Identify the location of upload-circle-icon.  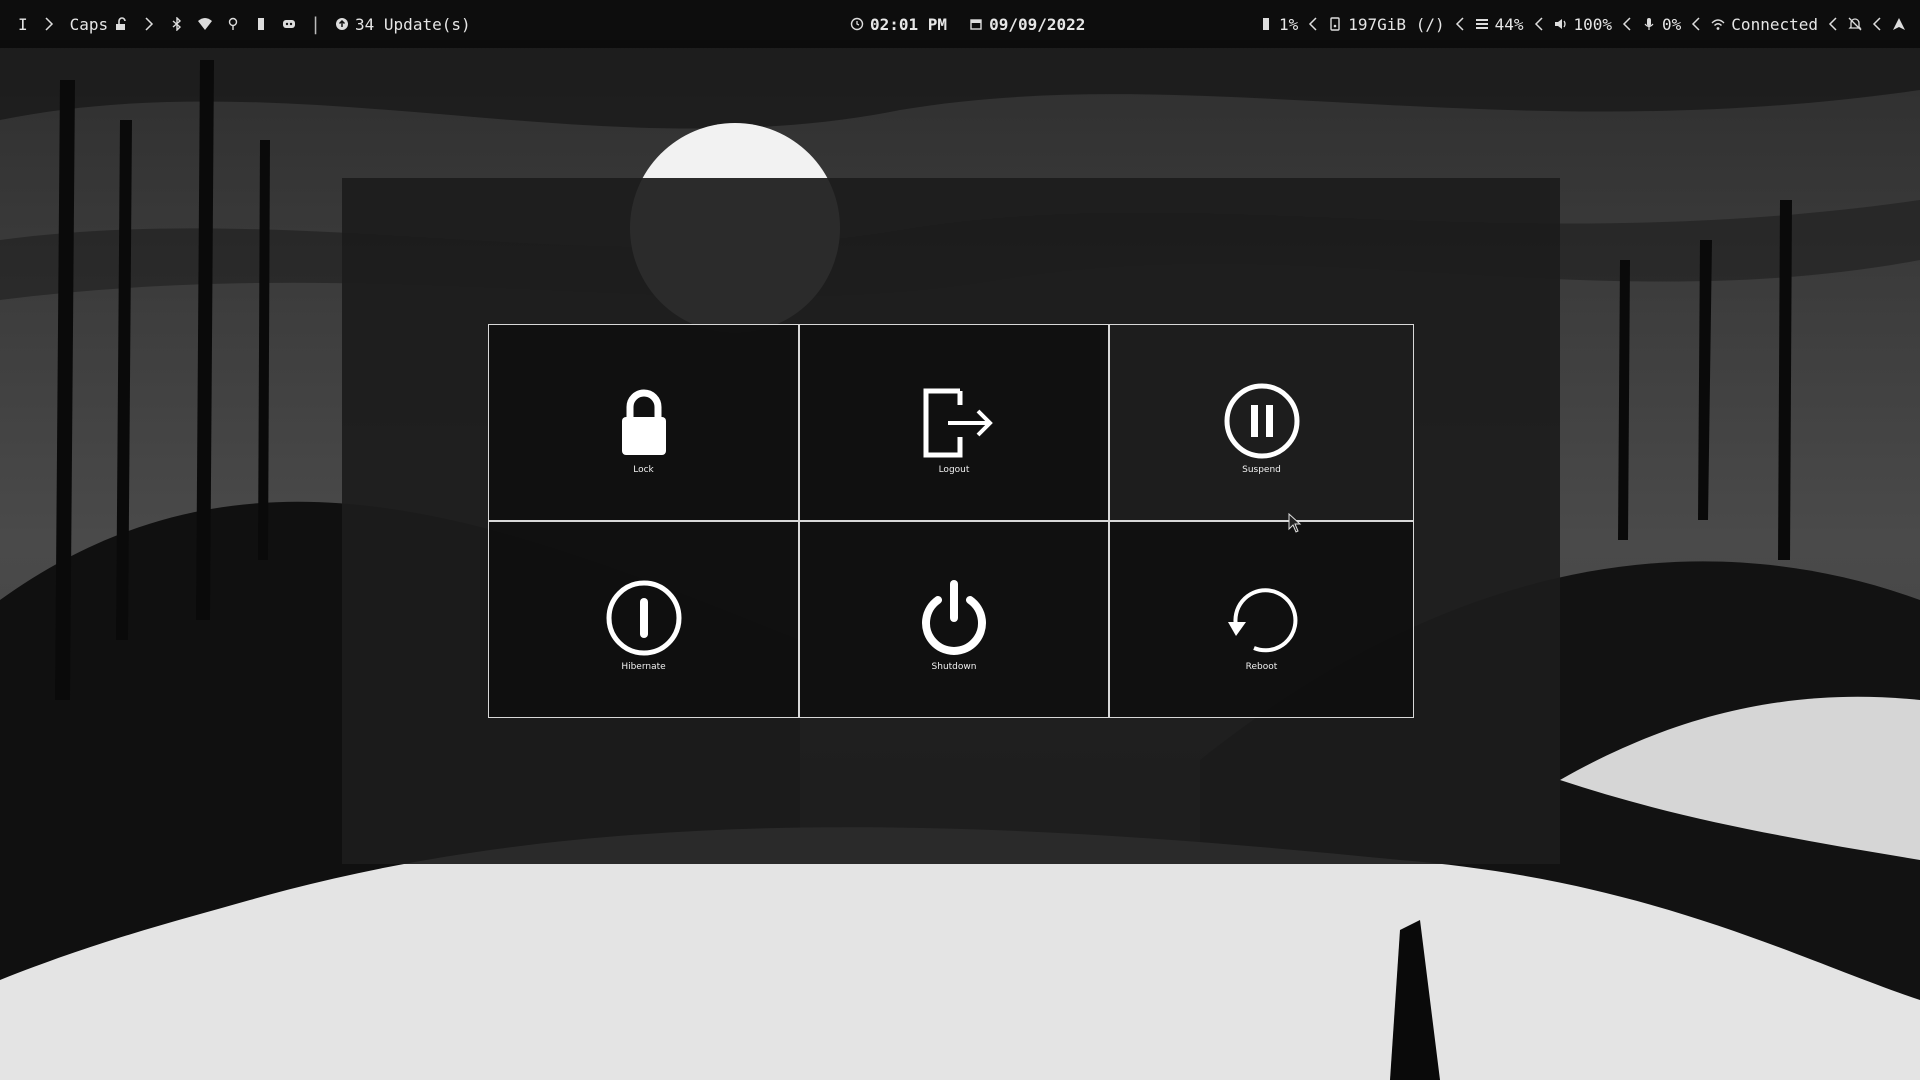
(342, 24).